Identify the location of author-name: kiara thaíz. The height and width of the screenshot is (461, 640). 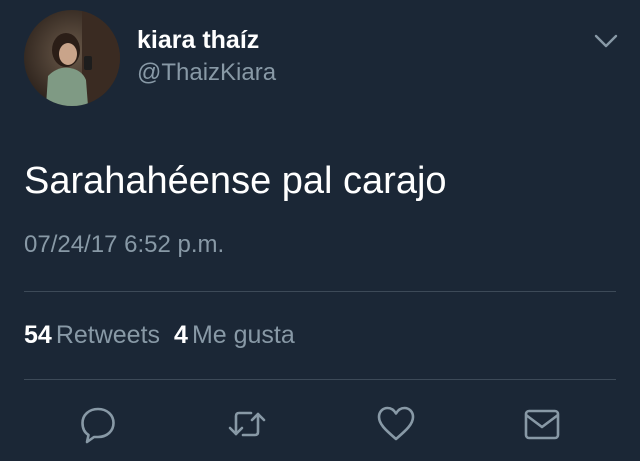
(198, 40).